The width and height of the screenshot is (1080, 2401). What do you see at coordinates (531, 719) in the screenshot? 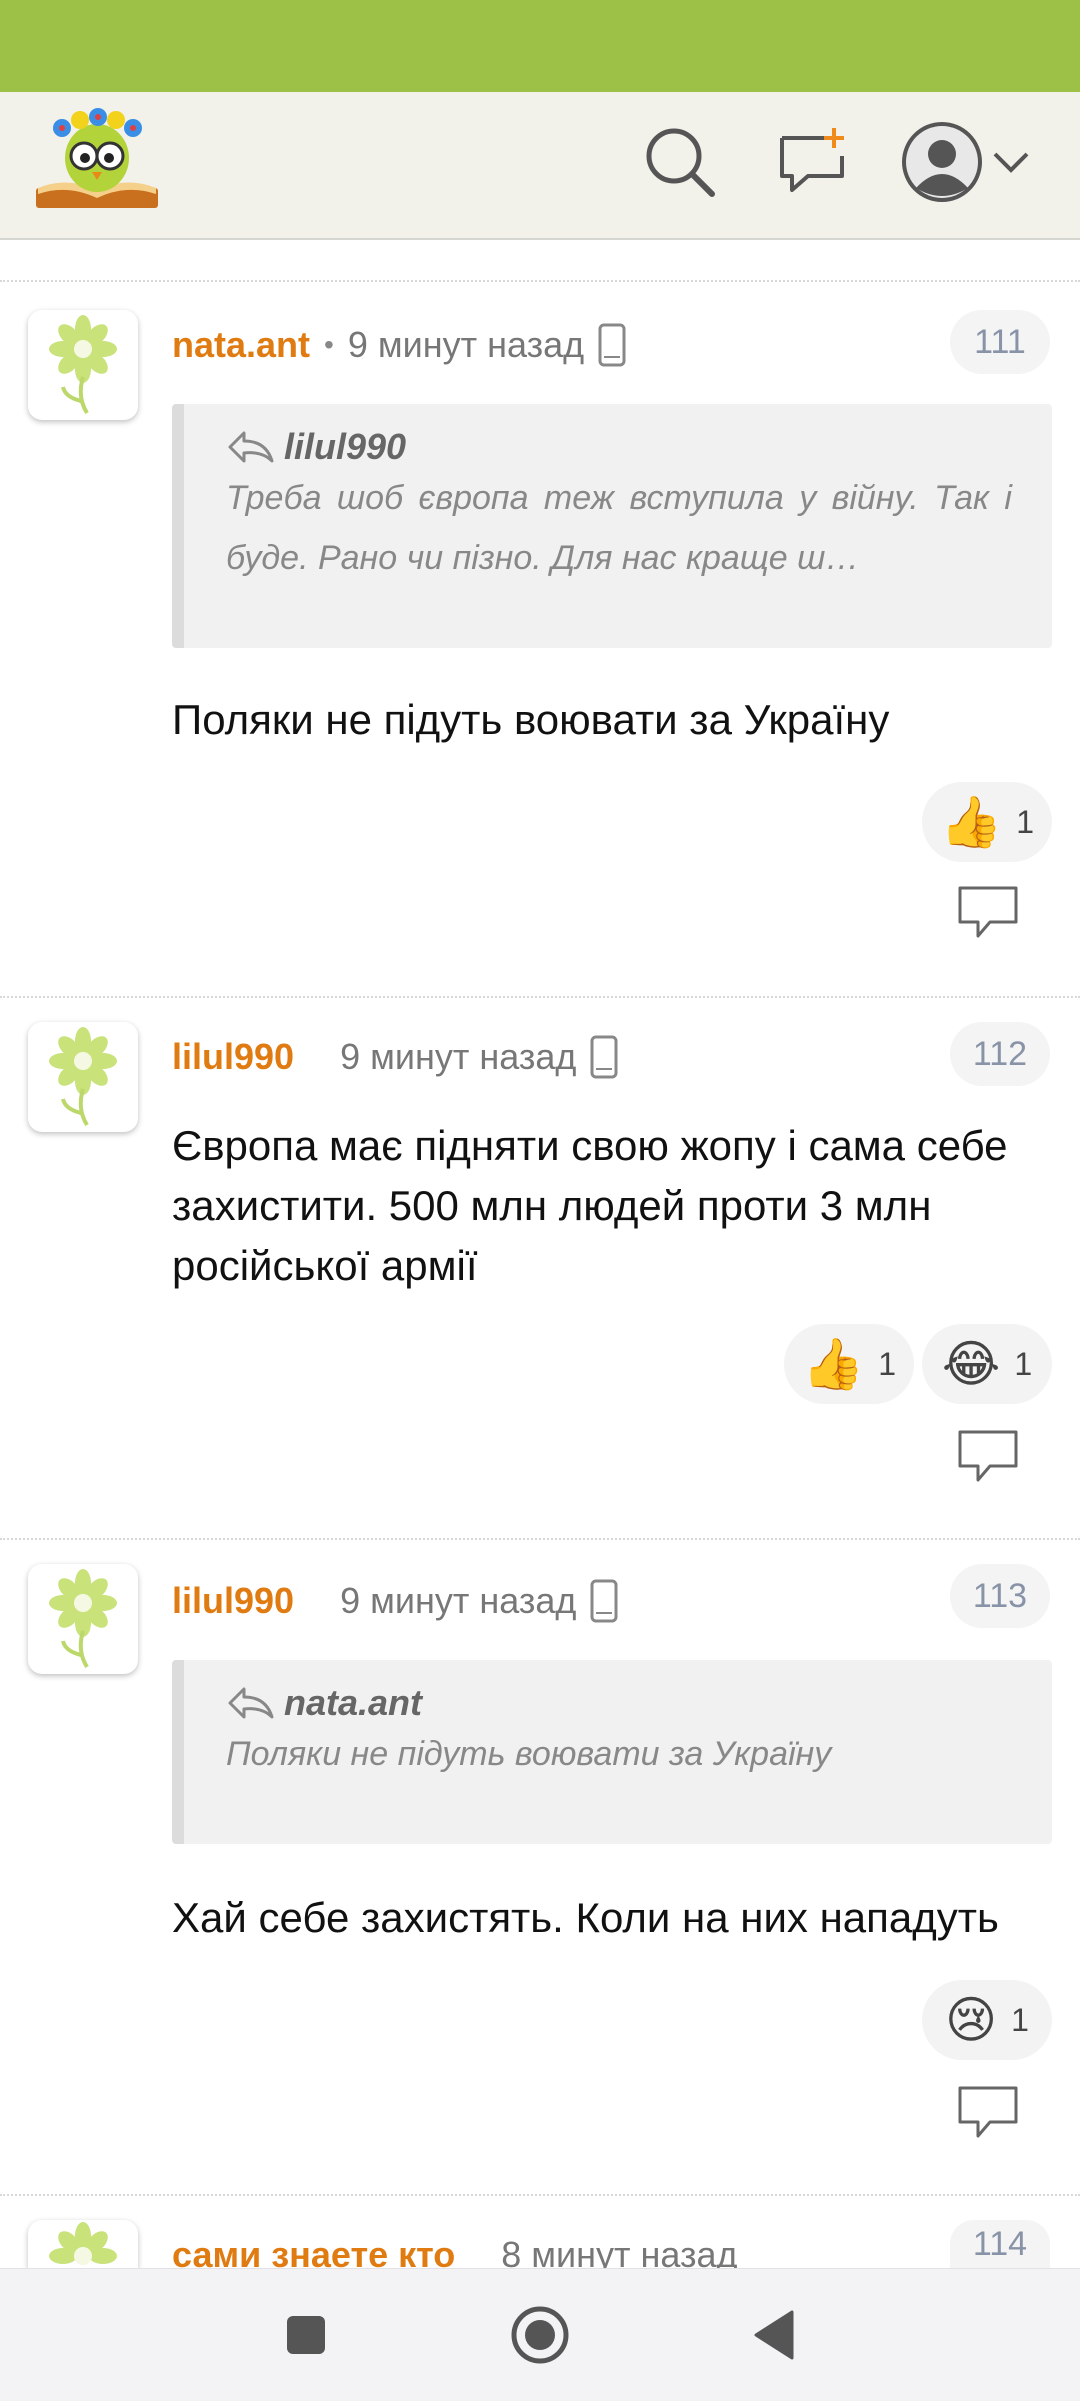
I see `comment-text: Поляки не підуть воювати за Україну` at bounding box center [531, 719].